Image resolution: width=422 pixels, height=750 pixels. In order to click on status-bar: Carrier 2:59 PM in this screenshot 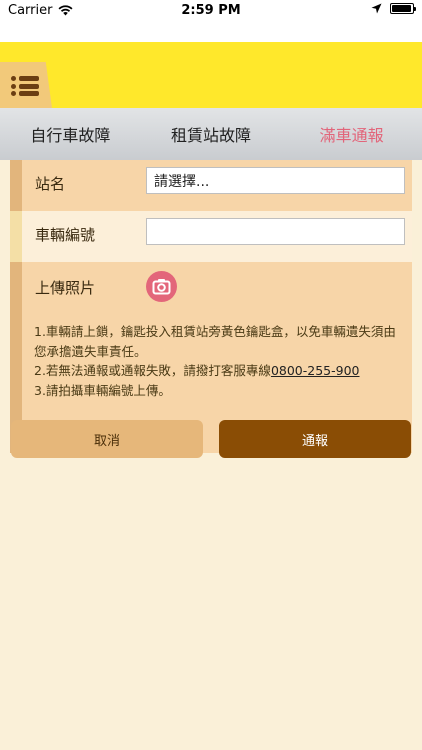, I will do `click(211, 11)`.